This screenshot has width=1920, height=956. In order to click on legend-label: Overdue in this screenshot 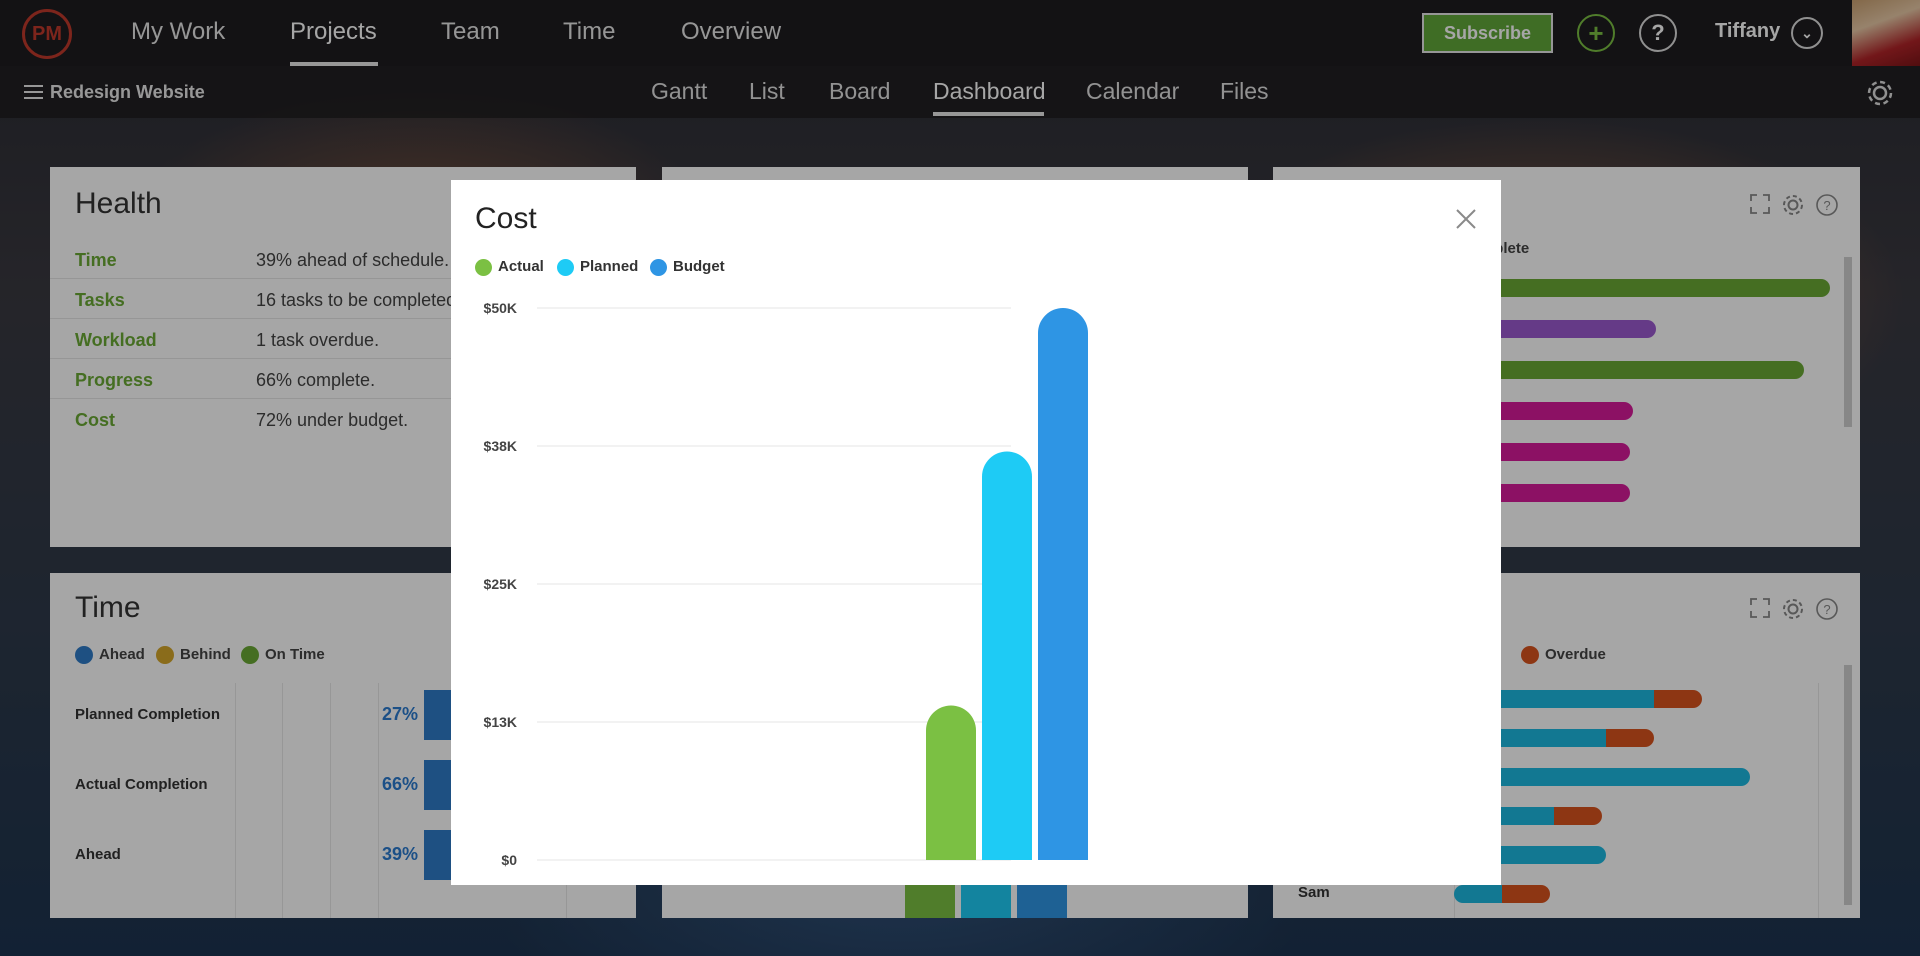, I will do `click(1575, 654)`.